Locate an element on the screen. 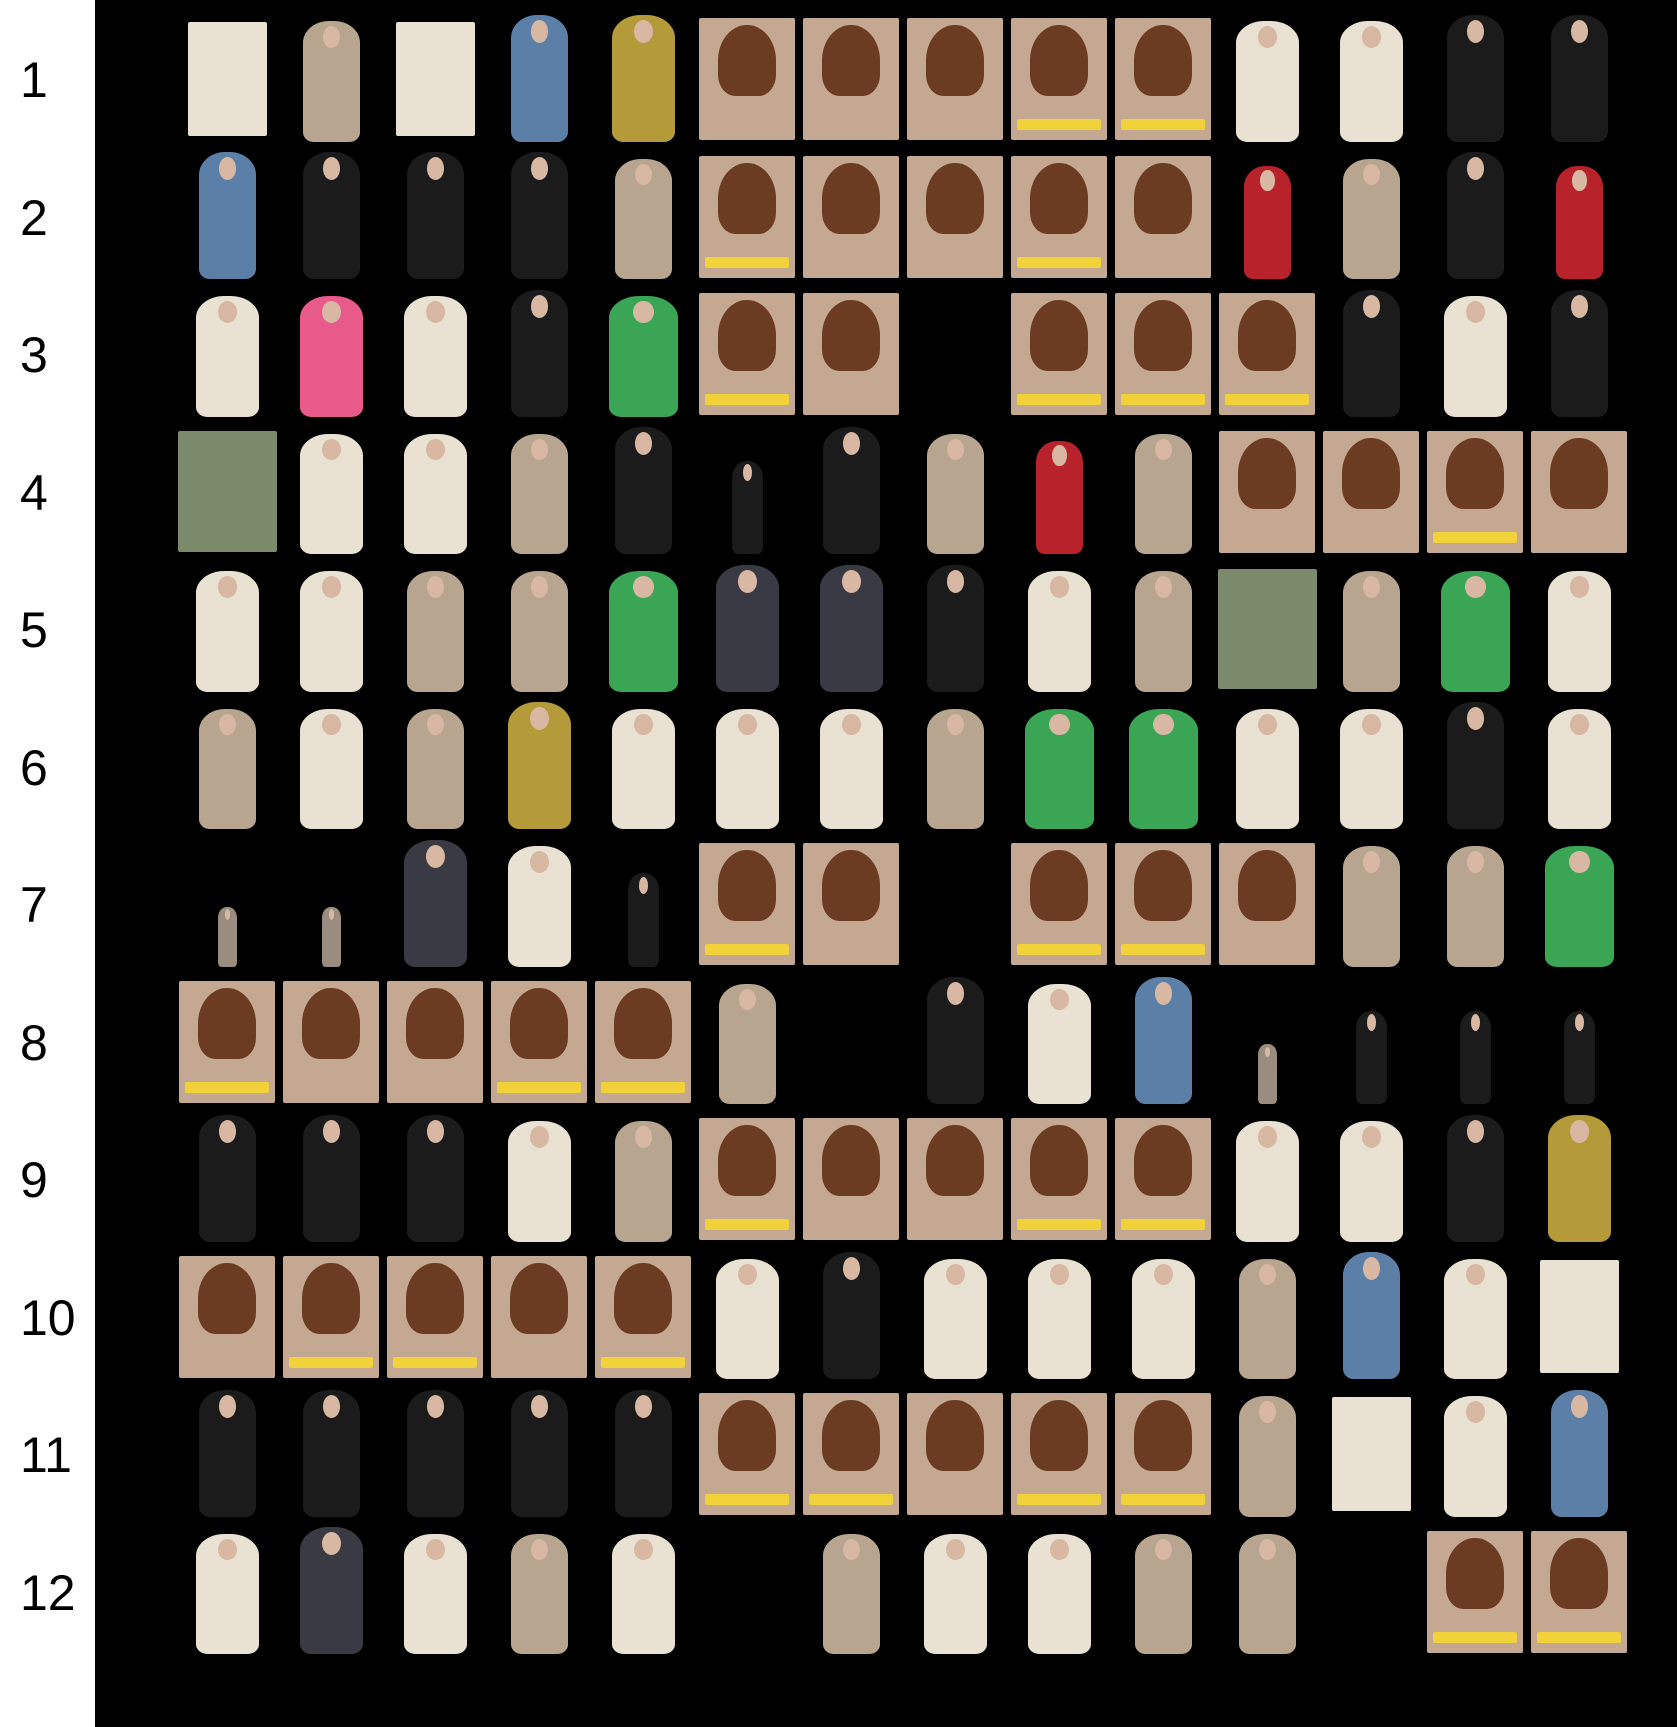  row-label: 1 is located at coordinates (34, 80).